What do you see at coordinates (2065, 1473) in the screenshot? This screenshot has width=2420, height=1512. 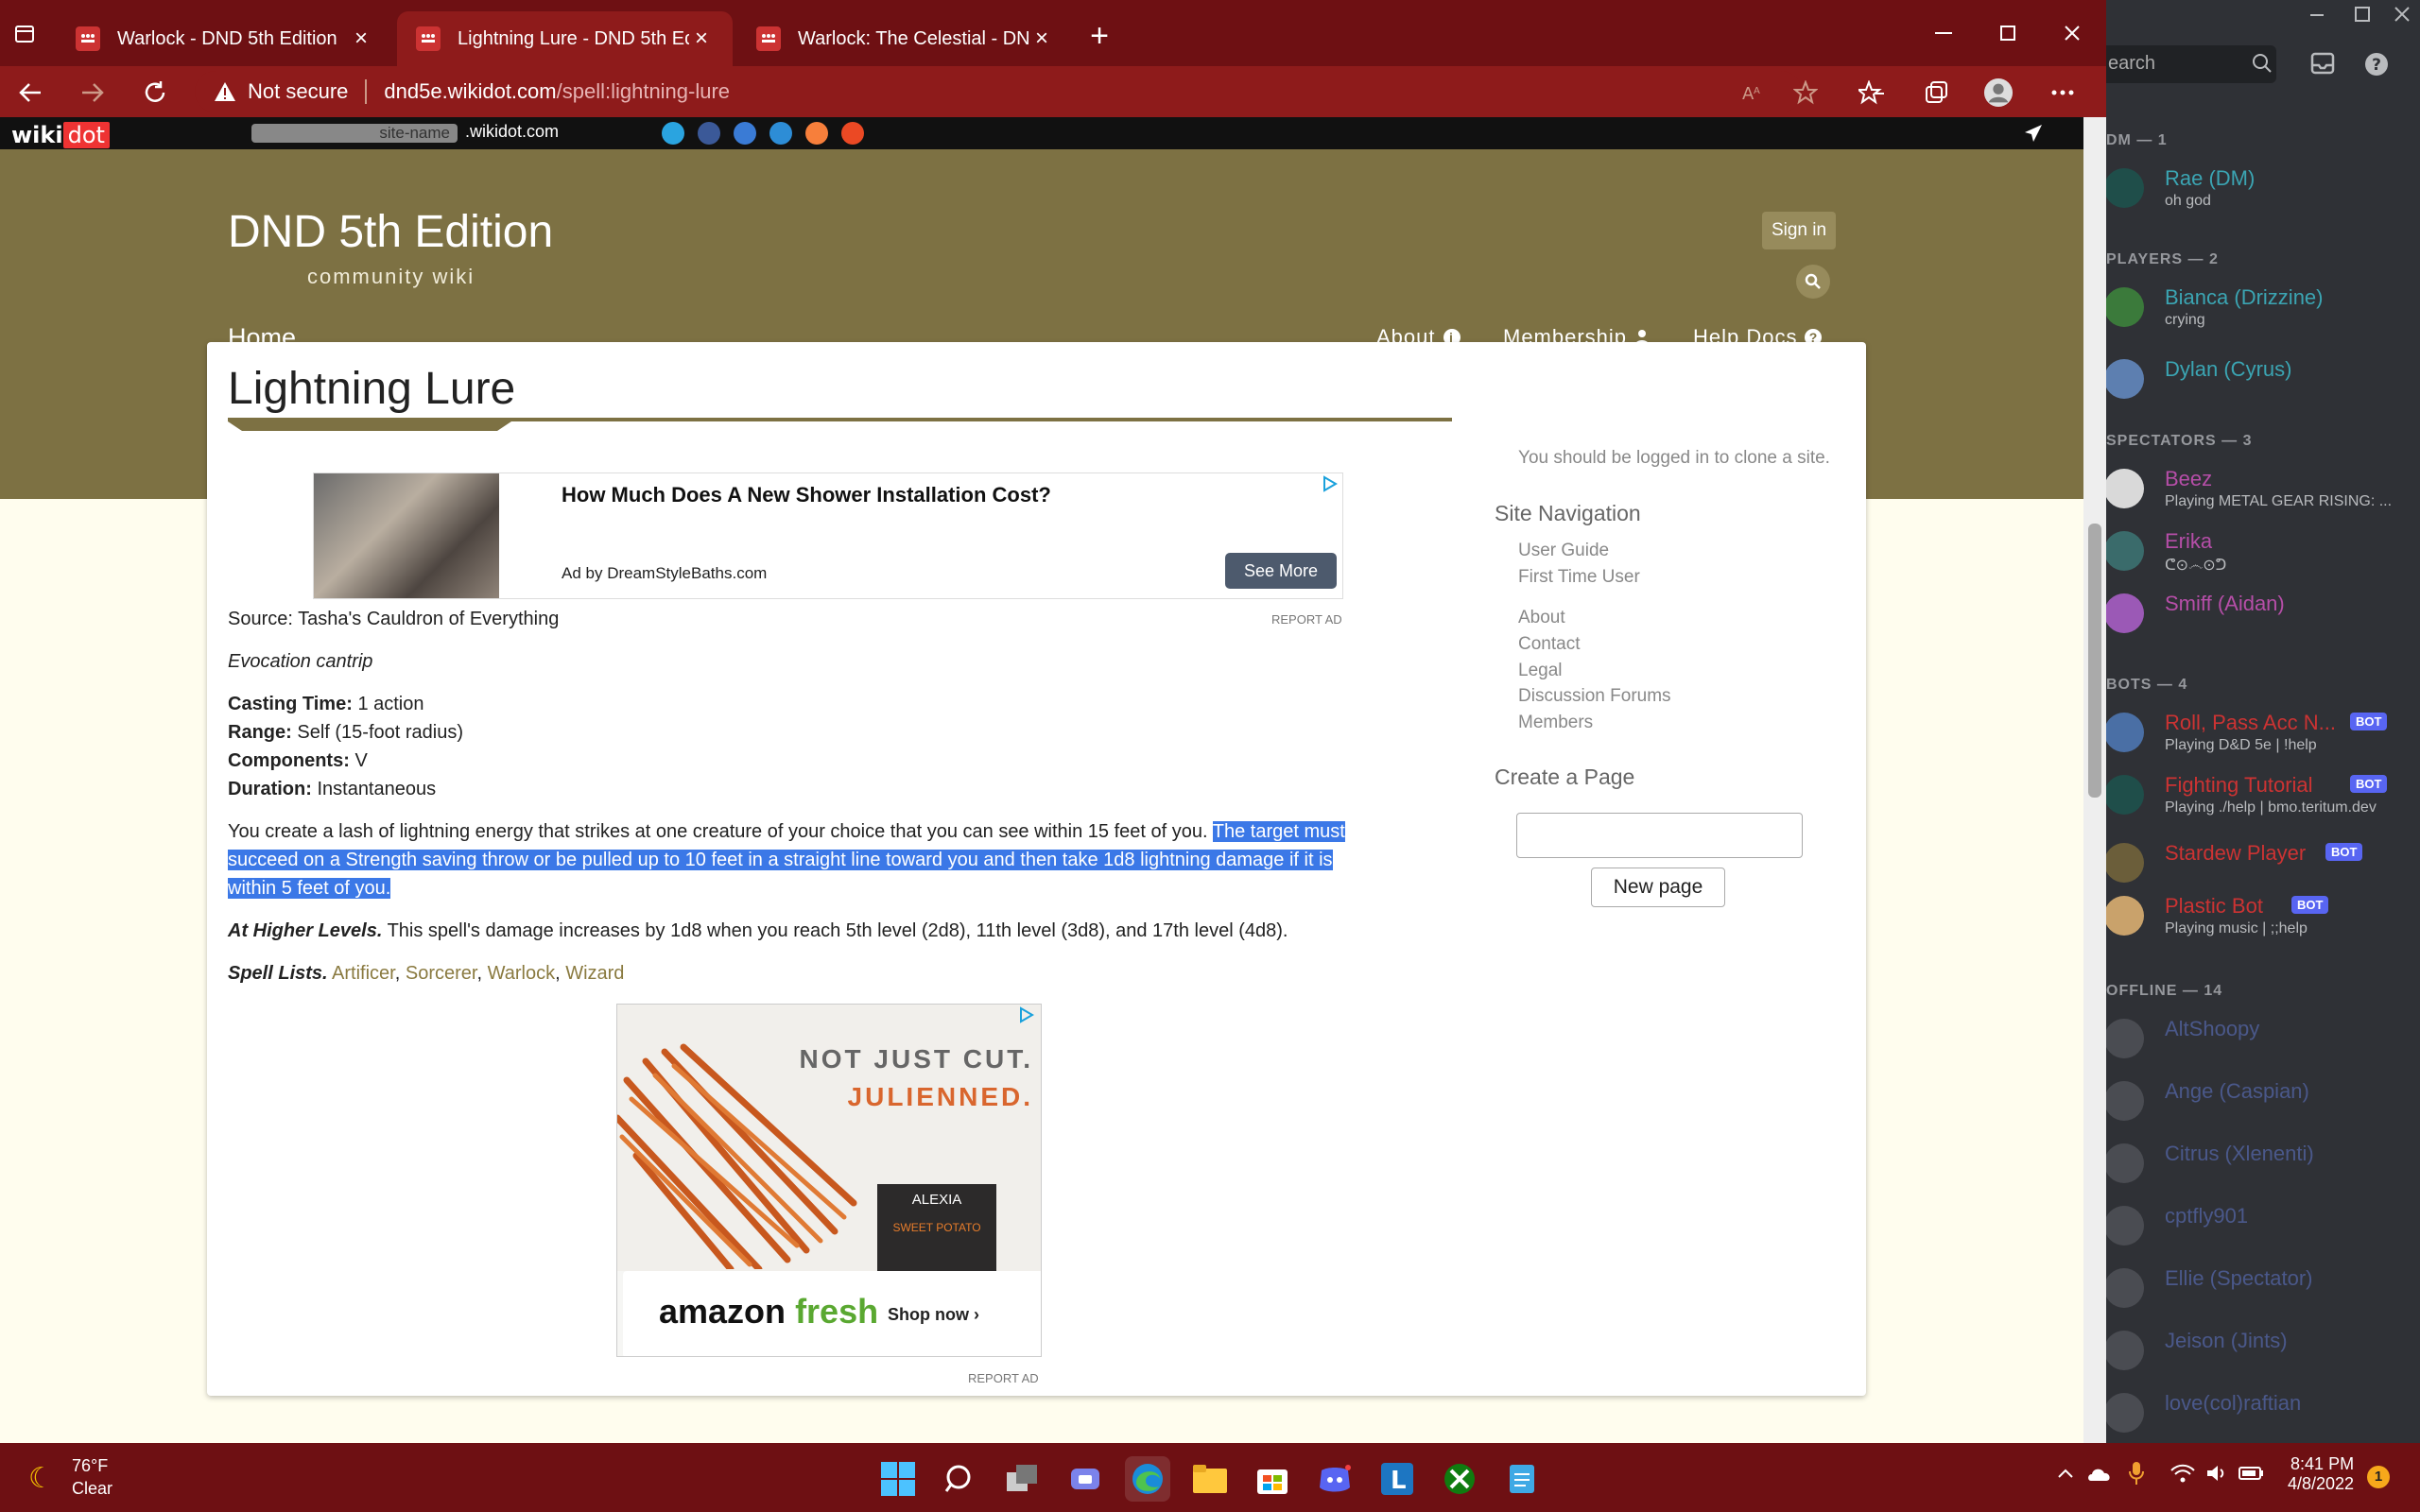 I see `chevron-up-icon` at bounding box center [2065, 1473].